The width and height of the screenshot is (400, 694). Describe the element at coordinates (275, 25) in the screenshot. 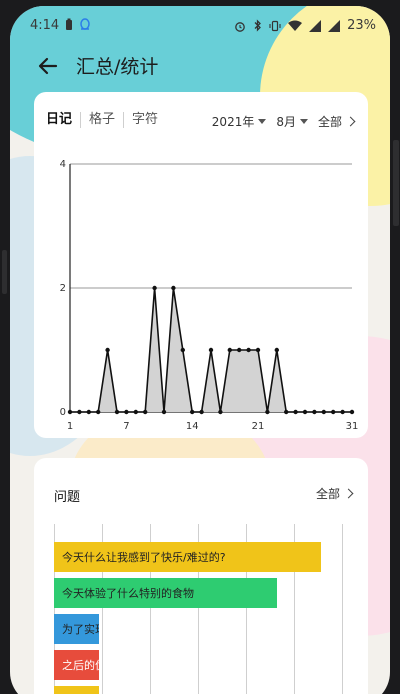

I see `vibrate-icon` at that location.